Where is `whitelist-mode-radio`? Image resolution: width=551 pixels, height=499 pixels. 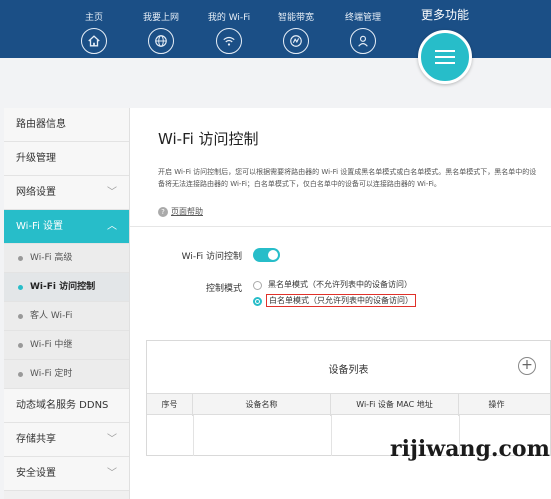 whitelist-mode-radio is located at coordinates (257, 301).